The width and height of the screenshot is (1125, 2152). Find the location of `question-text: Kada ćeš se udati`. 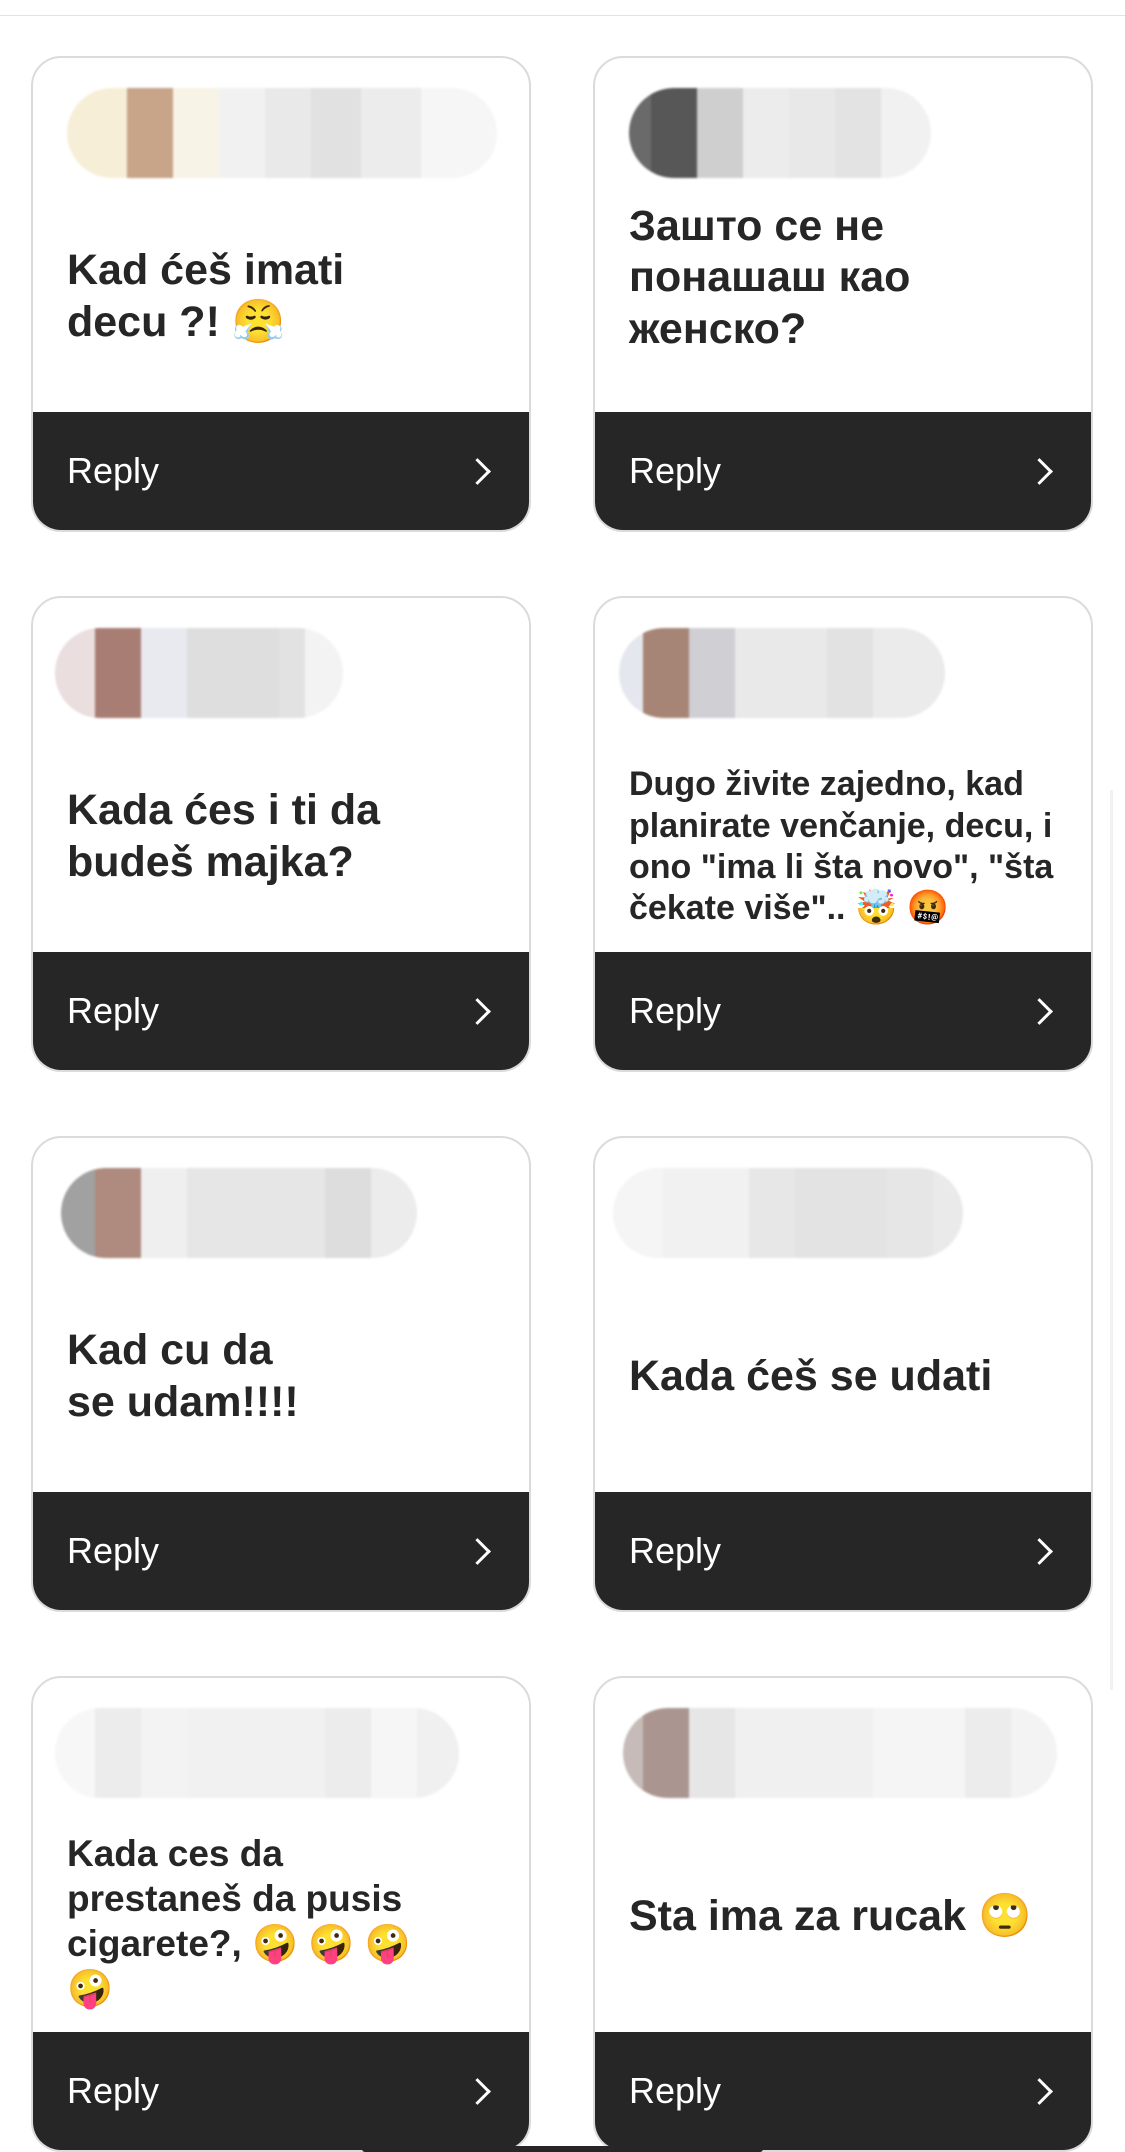

question-text: Kada ćeš se udati is located at coordinates (811, 1376).